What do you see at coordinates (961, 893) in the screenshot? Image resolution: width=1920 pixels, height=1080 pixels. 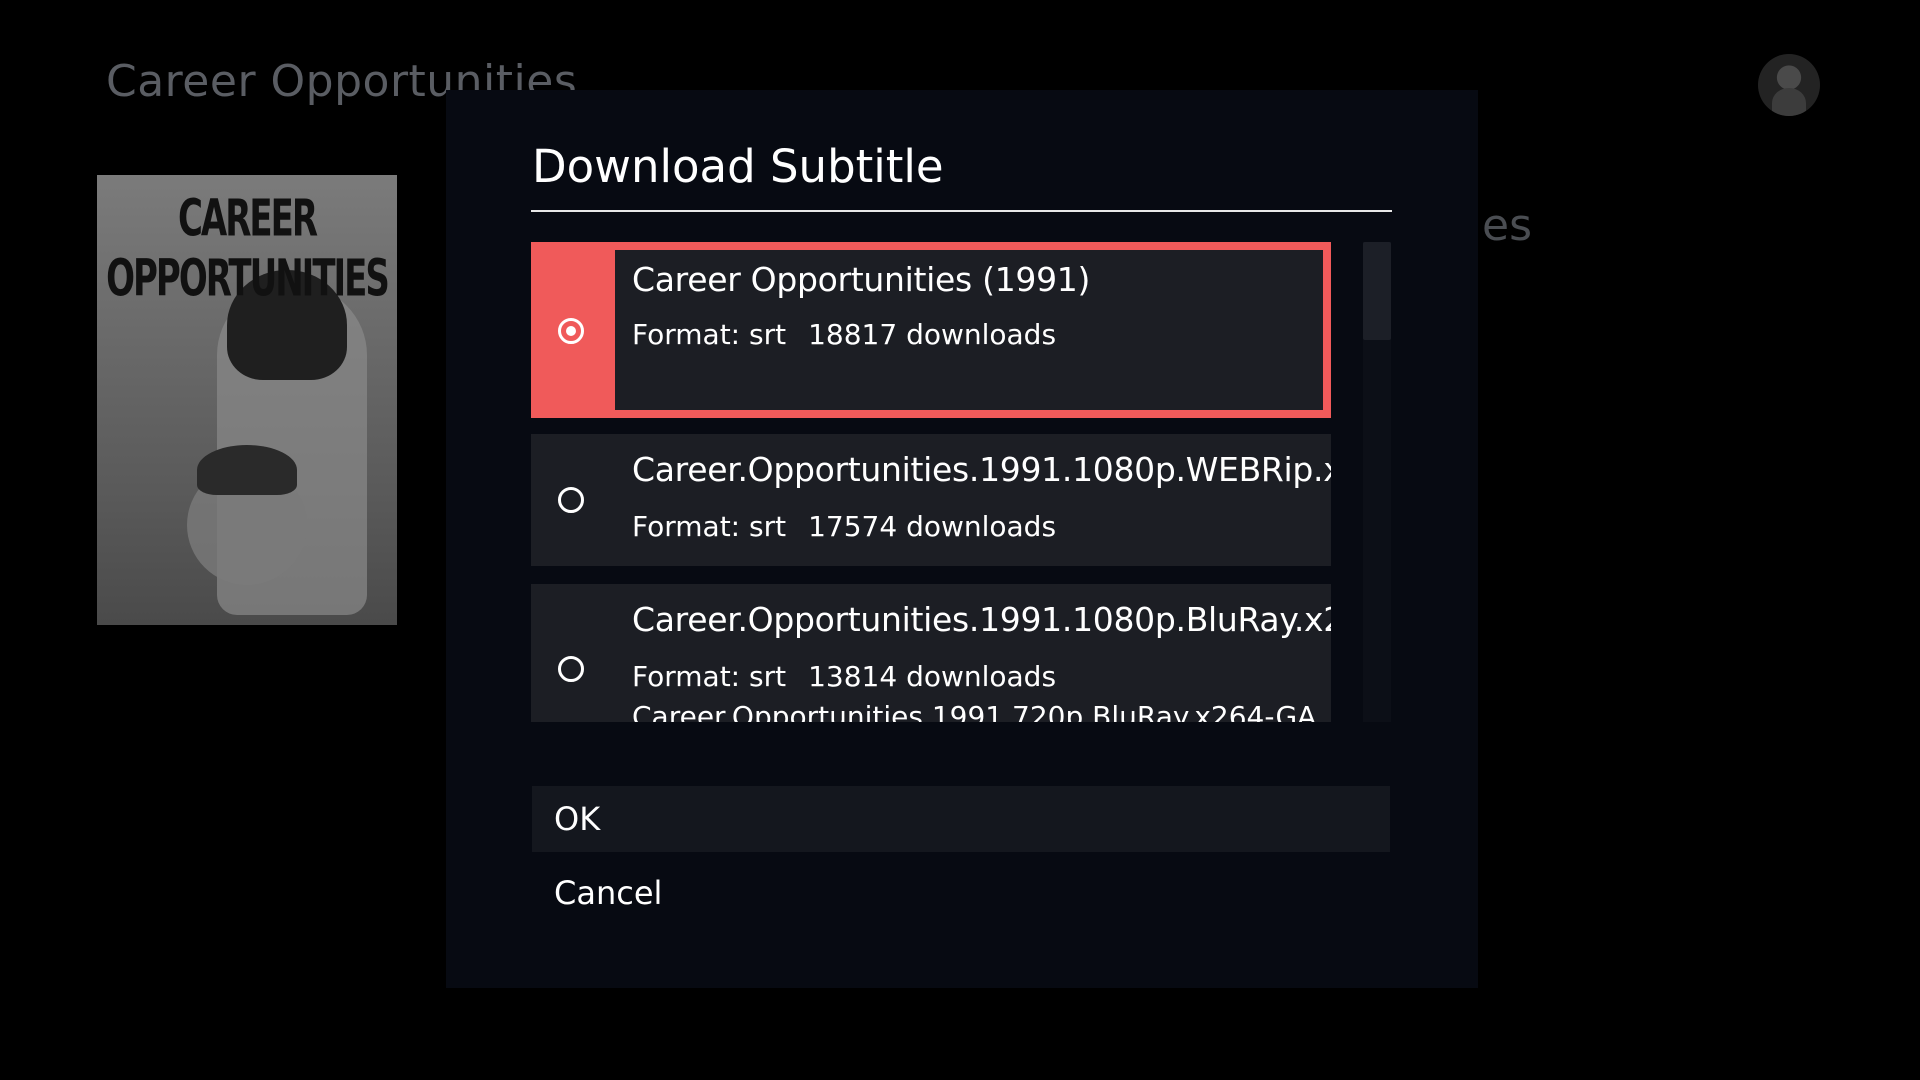 I see `cancel-button: Cancel` at bounding box center [961, 893].